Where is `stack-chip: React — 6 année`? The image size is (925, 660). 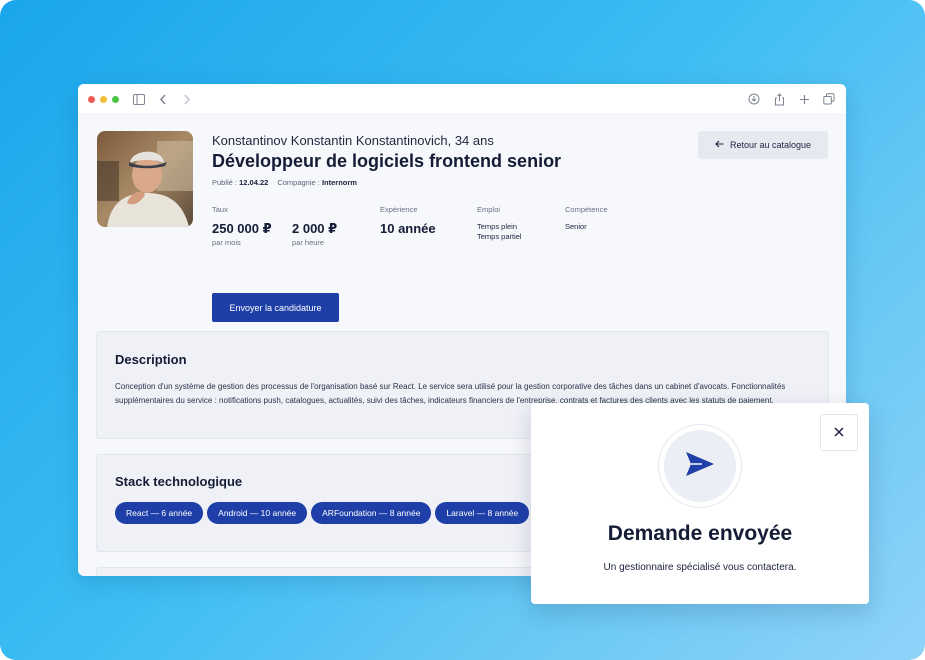 stack-chip: React — 6 année is located at coordinates (159, 513).